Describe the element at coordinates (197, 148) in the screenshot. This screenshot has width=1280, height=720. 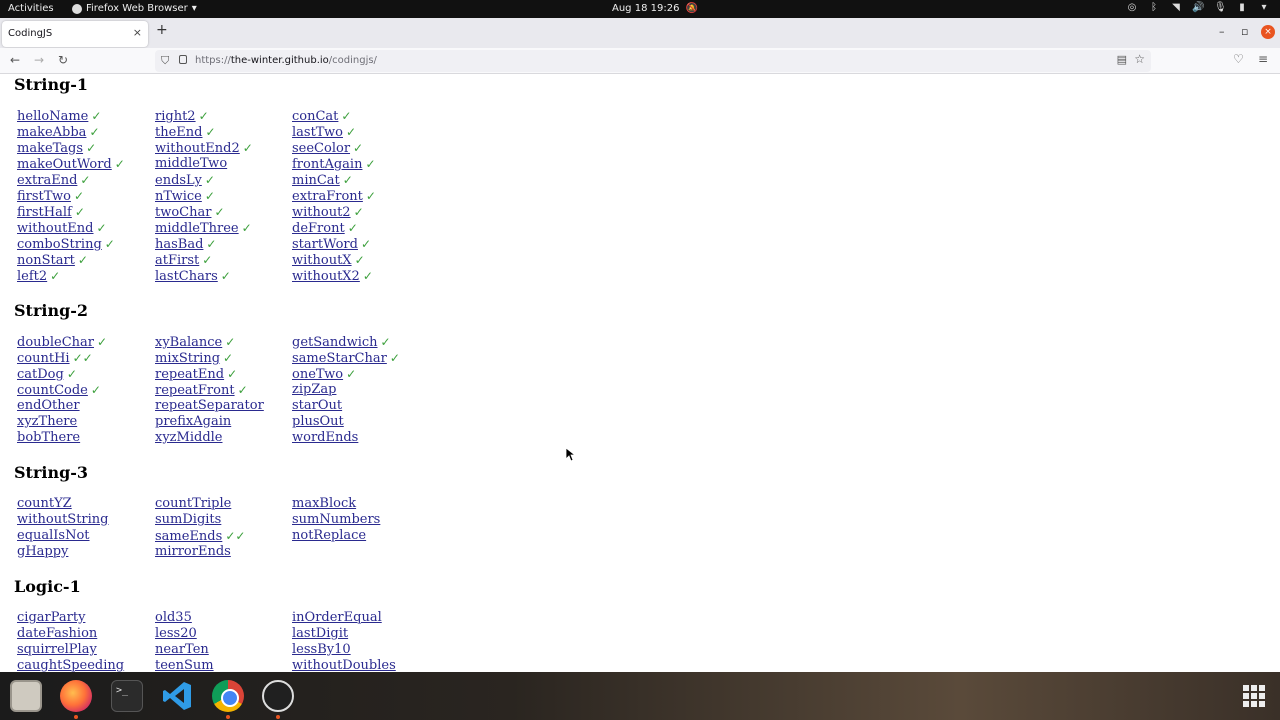
I see `exercise-link: withoutEnd2` at that location.